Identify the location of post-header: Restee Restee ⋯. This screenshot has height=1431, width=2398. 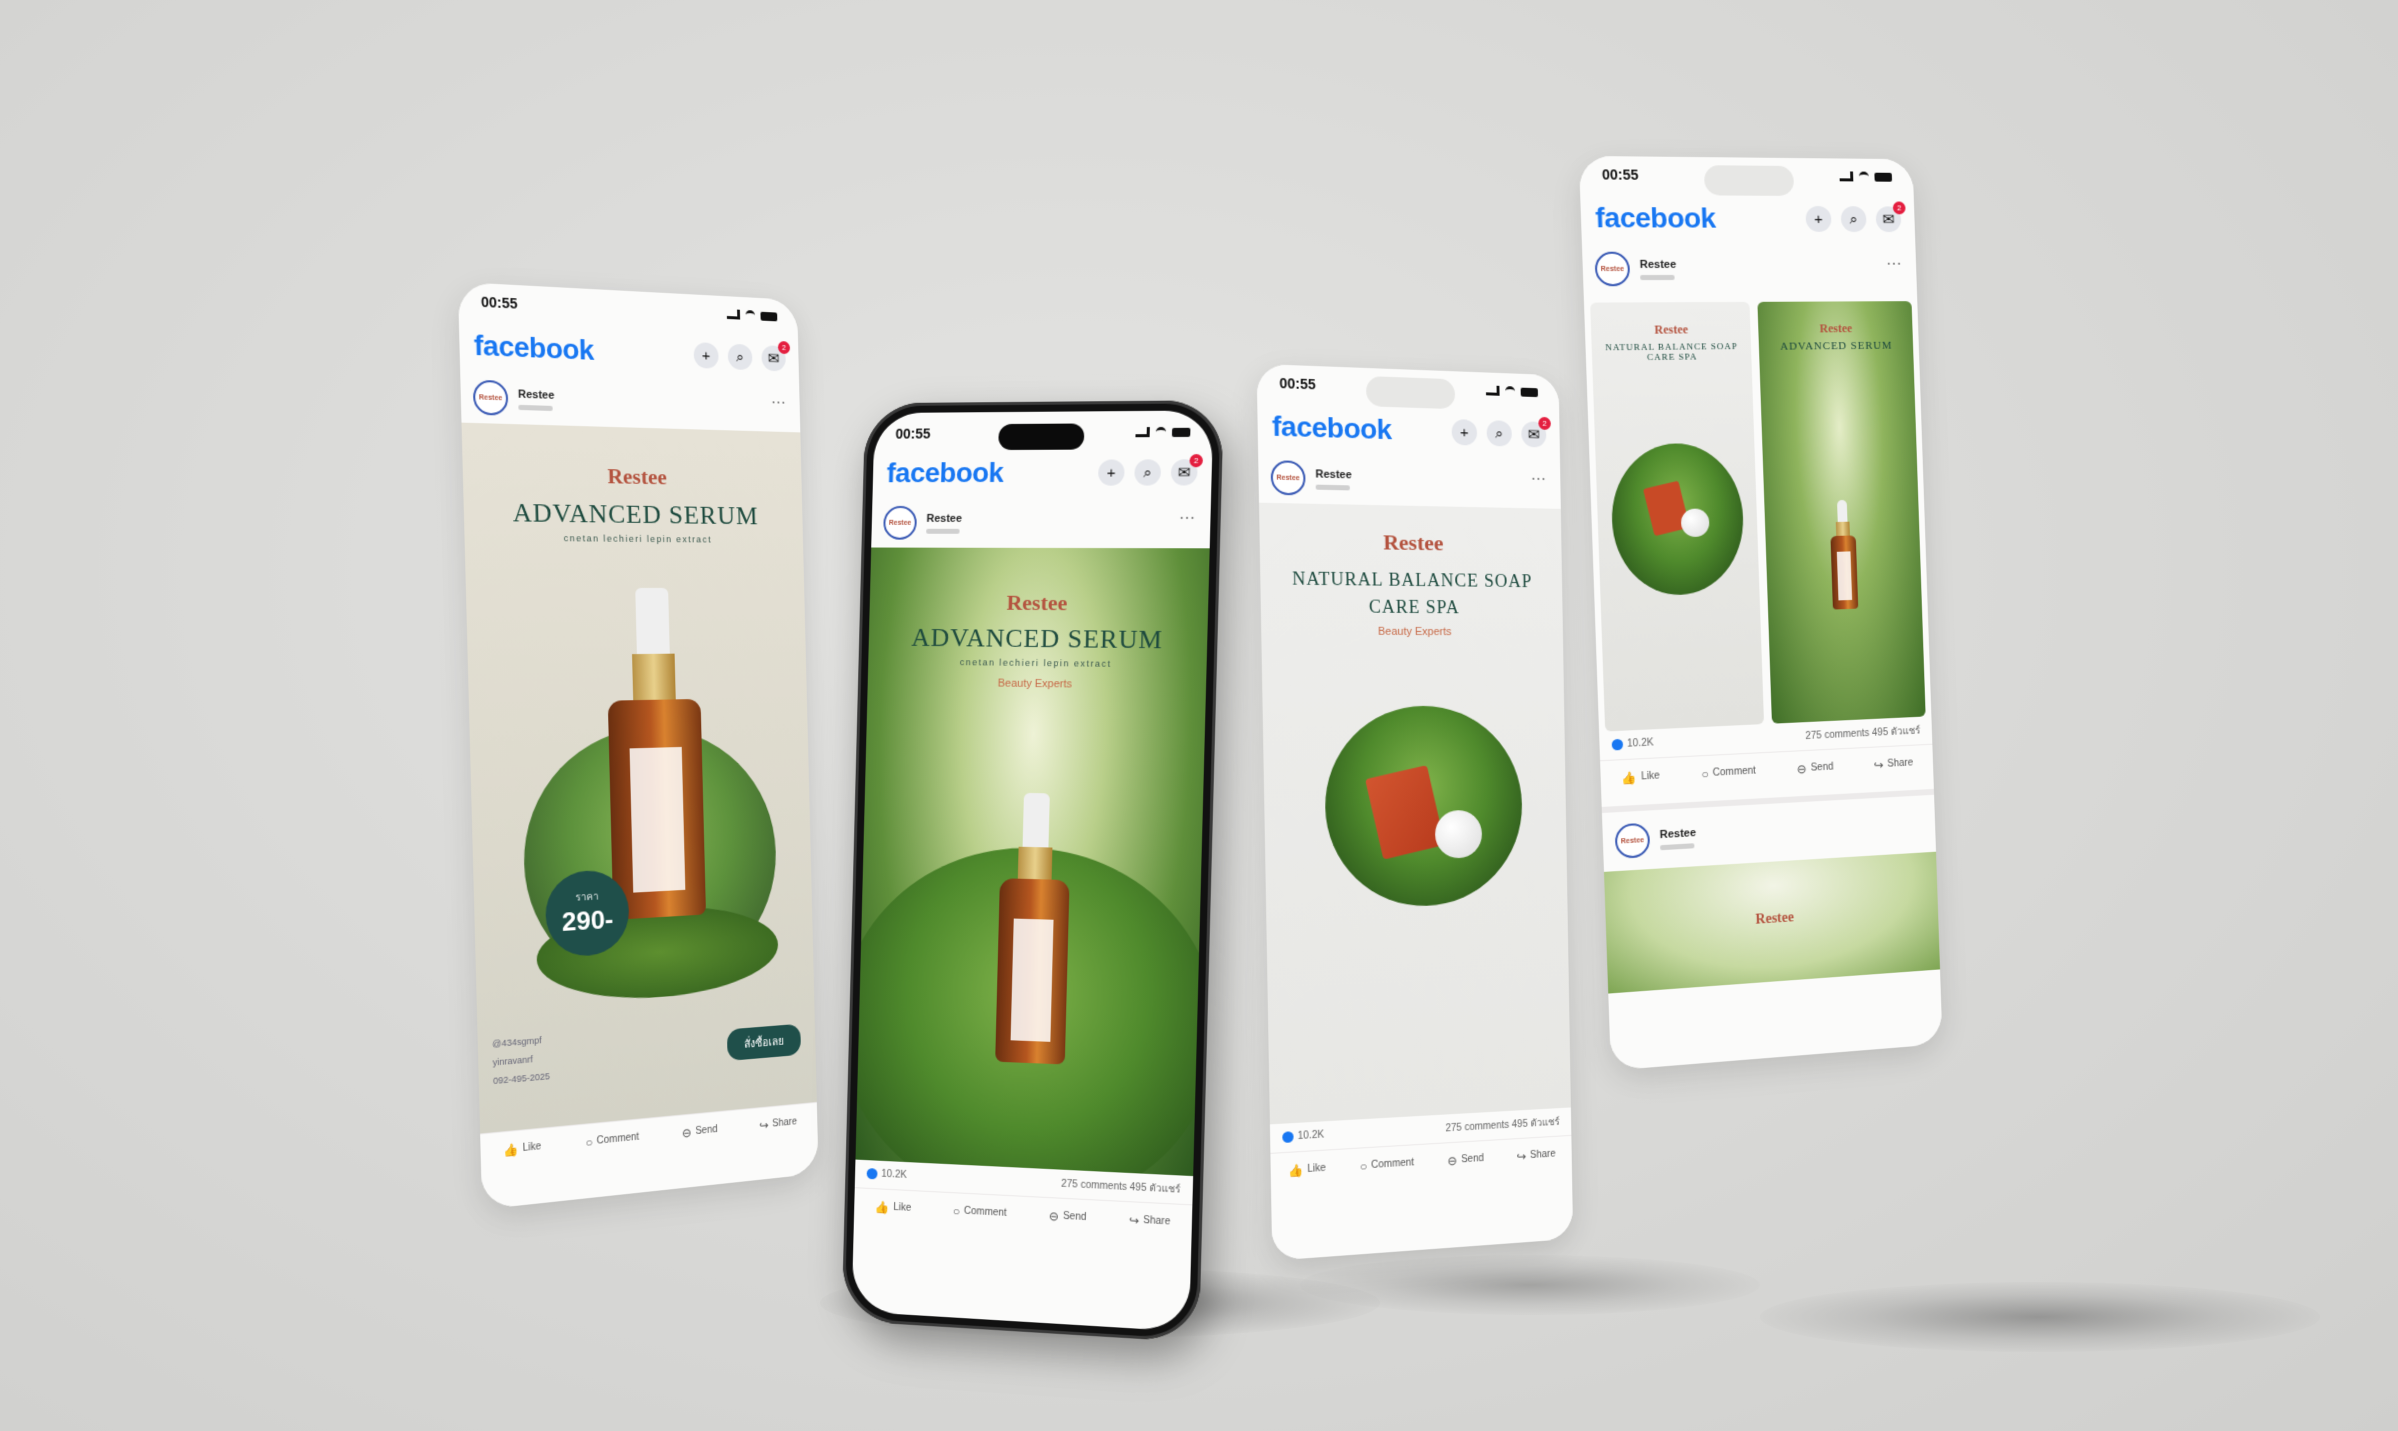
(1749, 269).